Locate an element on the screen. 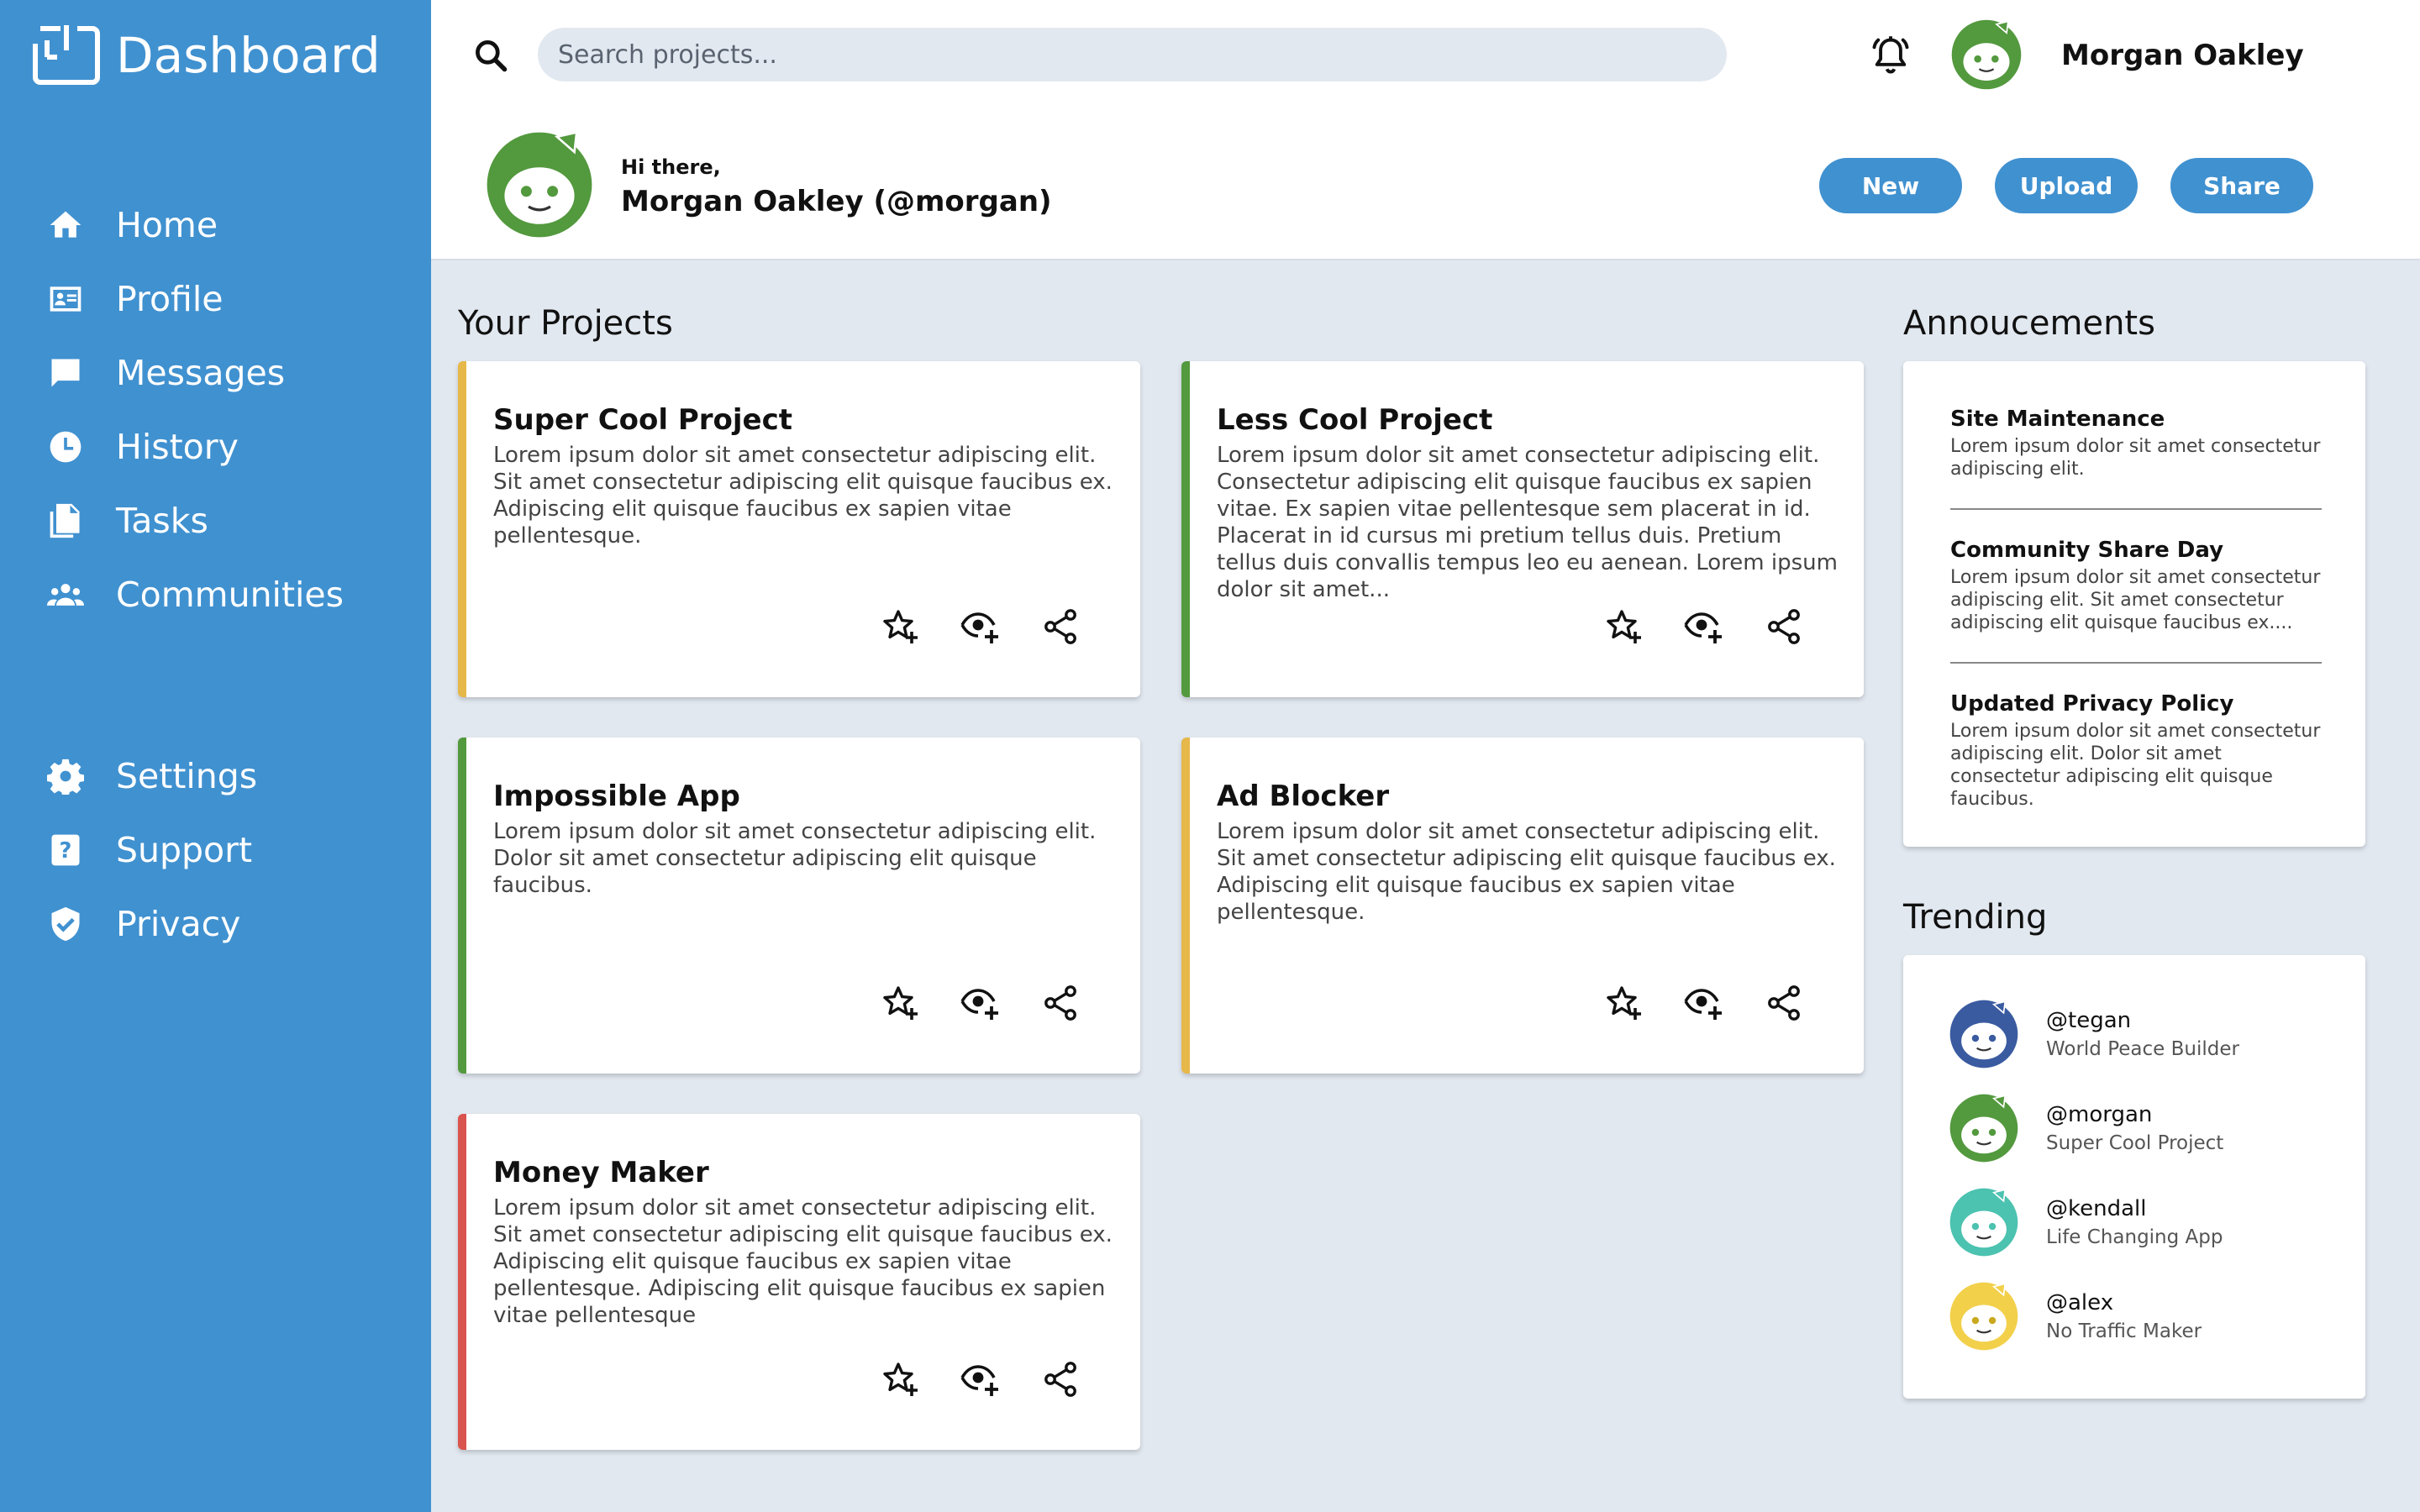 The image size is (2420, 1512). share-button: Share is located at coordinates (2241, 185).